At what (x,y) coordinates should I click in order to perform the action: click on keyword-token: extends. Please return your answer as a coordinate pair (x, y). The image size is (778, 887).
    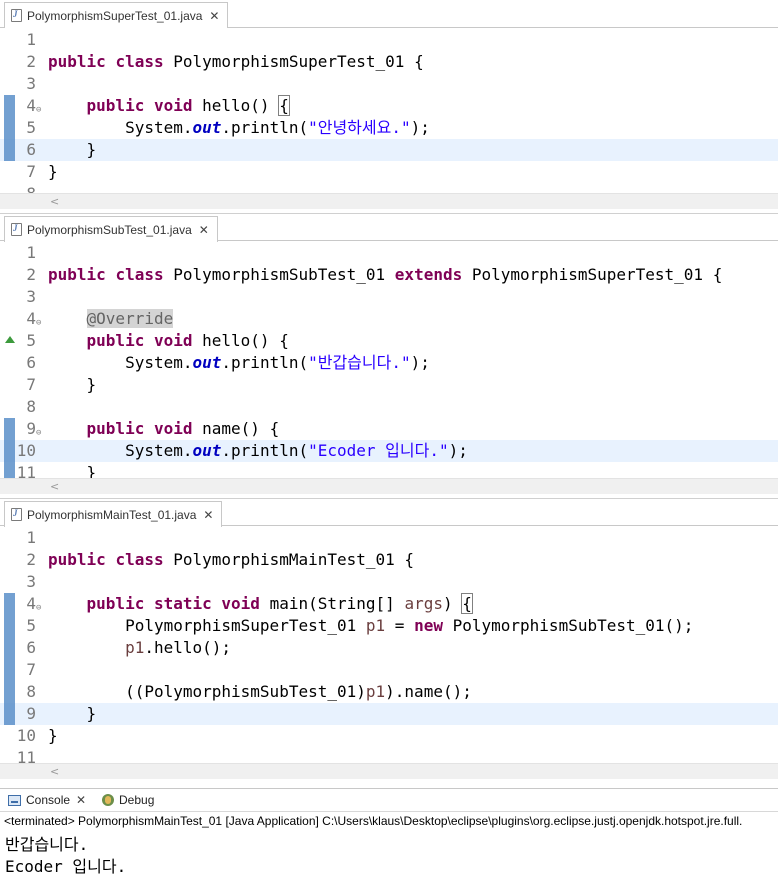
    Looking at the image, I should click on (428, 274).